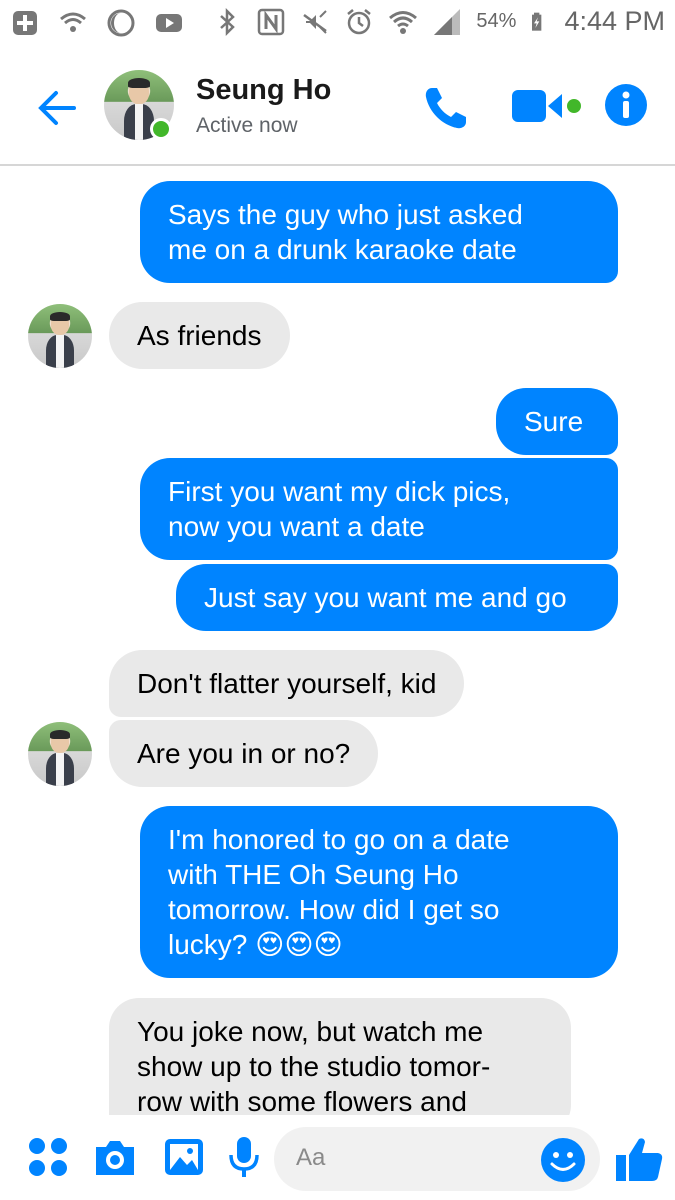 This screenshot has height=1200, width=675. What do you see at coordinates (184, 1157) in the screenshot?
I see `image-icon` at bounding box center [184, 1157].